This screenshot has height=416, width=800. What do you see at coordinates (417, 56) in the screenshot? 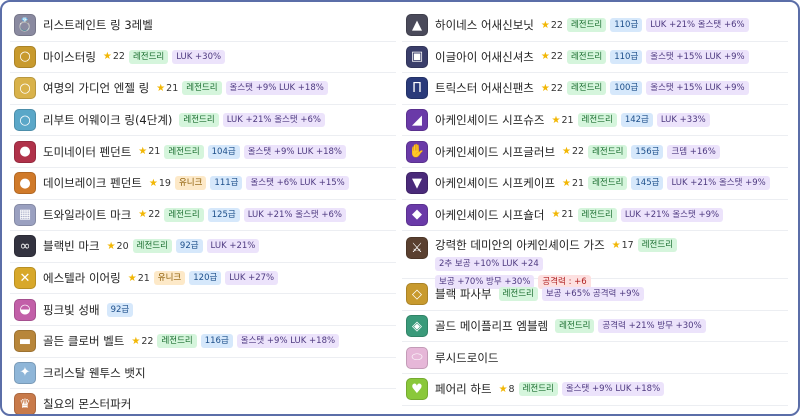
I see `top-icon: ▣` at bounding box center [417, 56].